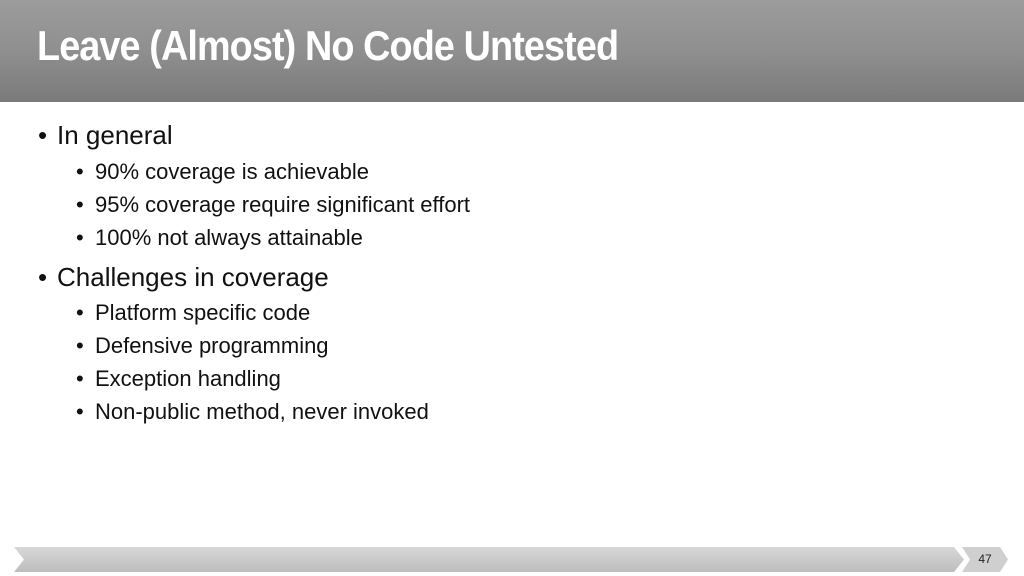  Describe the element at coordinates (193, 277) in the screenshot. I see `bullet-text: Challenges in coverage` at that location.